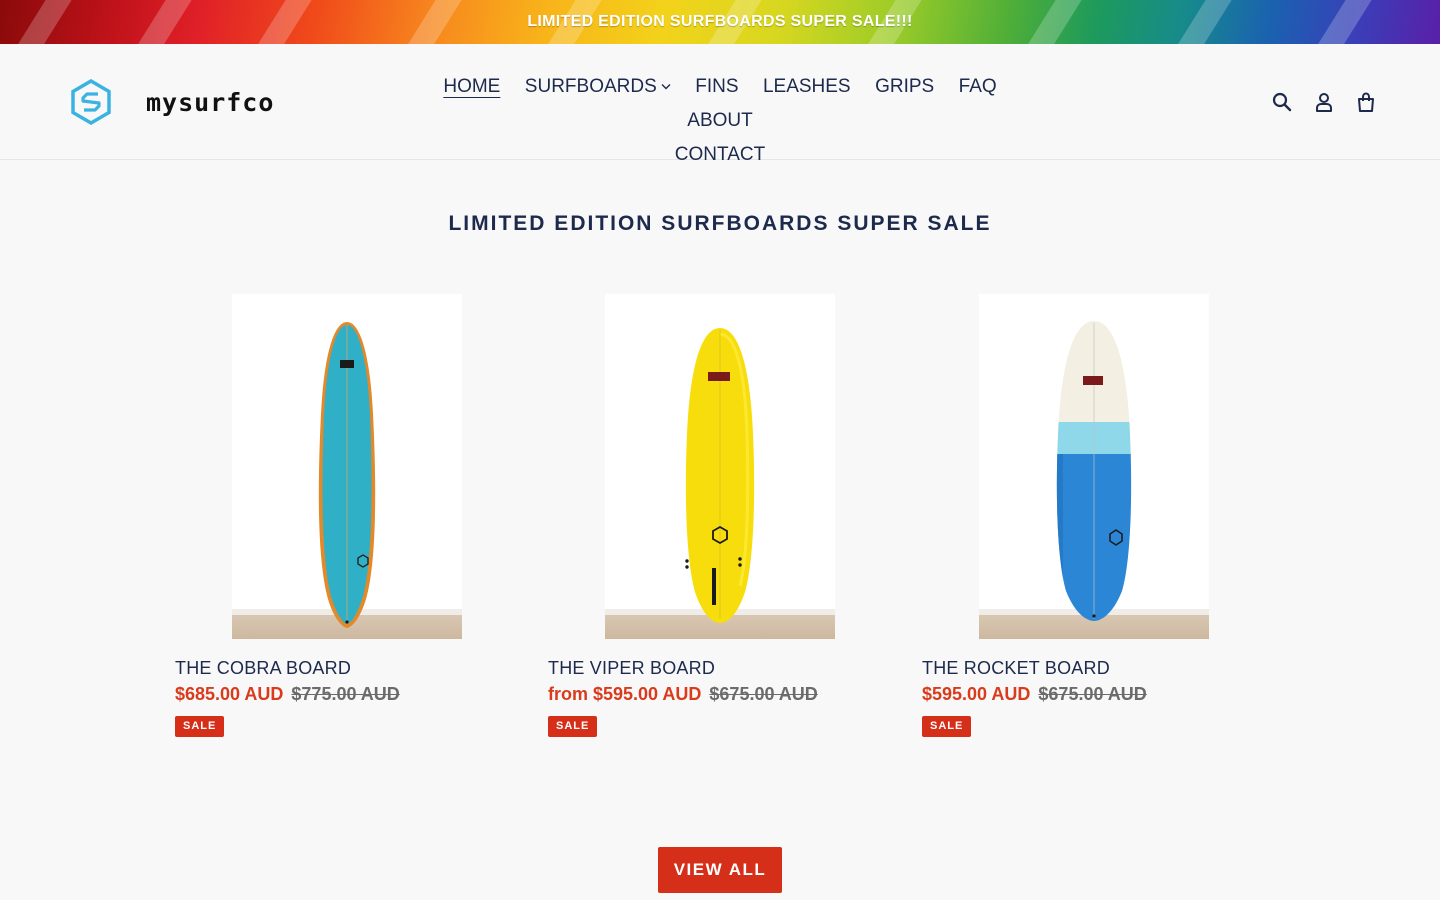 The width and height of the screenshot is (1440, 900). What do you see at coordinates (666, 87) in the screenshot?
I see `chevron-down-icon` at bounding box center [666, 87].